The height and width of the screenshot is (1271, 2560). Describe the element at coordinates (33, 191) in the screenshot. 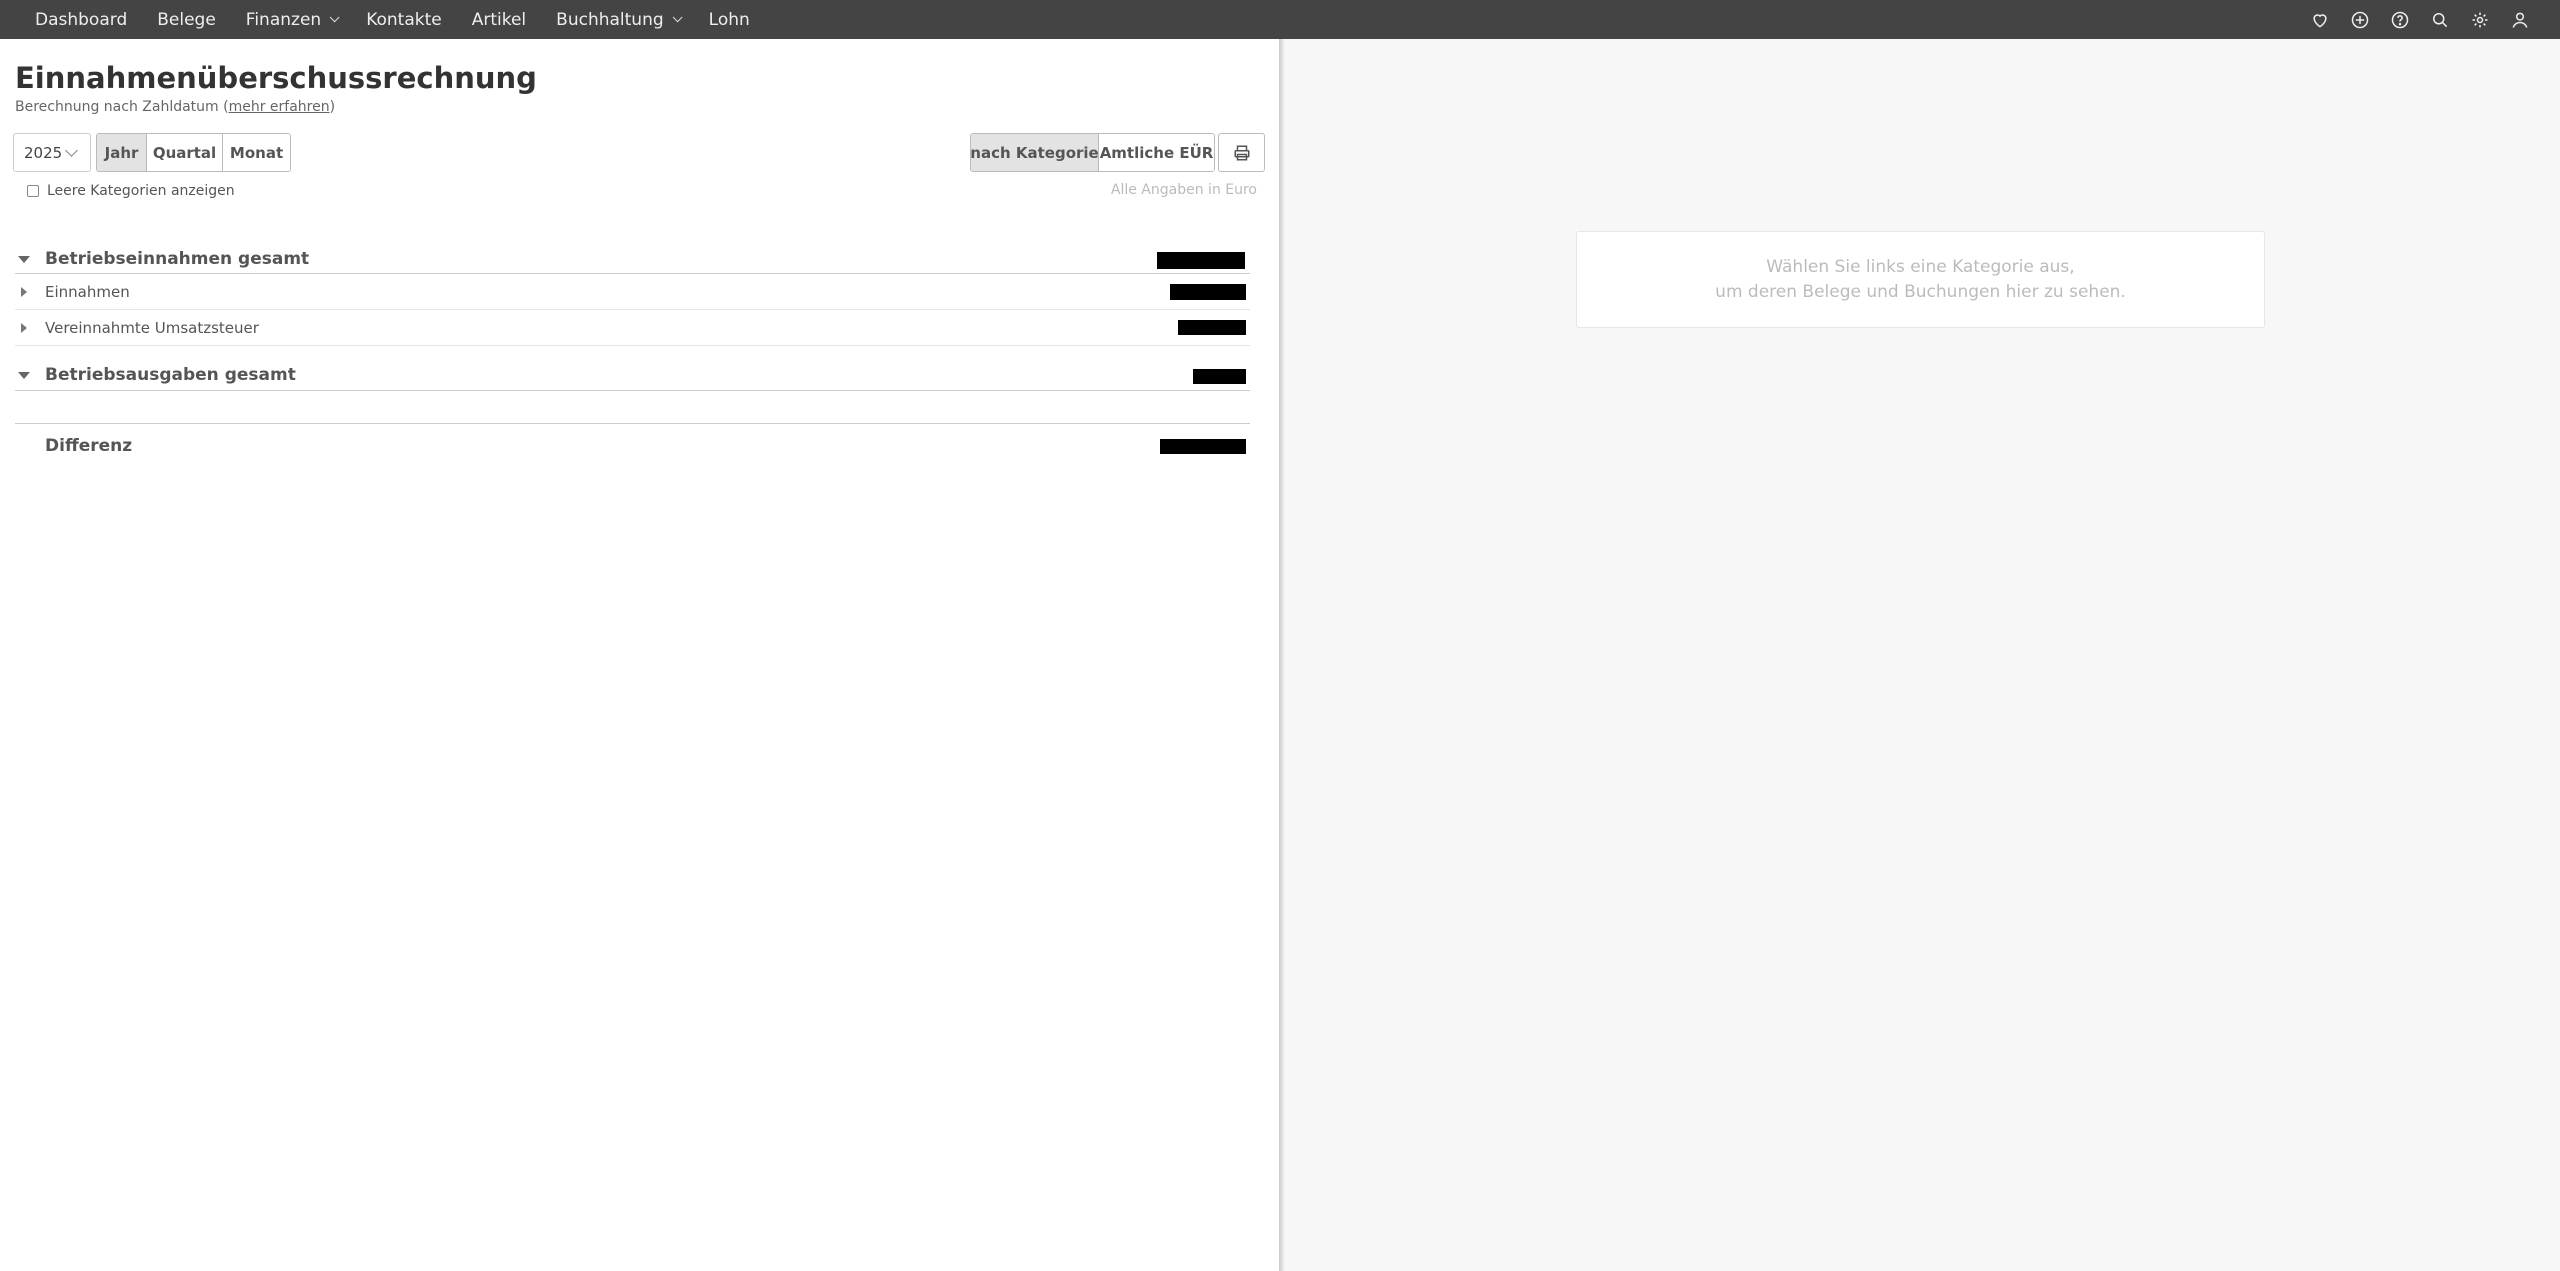

I see `empty-categories-checkbox` at that location.